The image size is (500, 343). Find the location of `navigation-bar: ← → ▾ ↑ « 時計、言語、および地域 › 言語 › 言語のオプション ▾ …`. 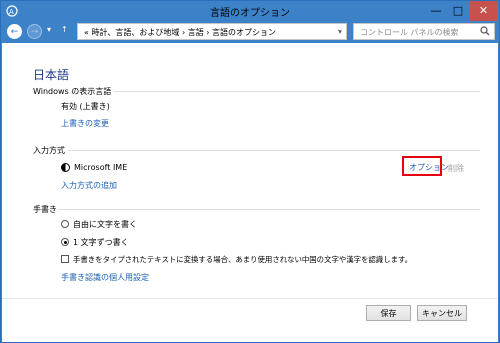

navigation-bar: ← → ▾ ↑ « 時計、言語、および地域 › 言語 › 言語のオプション ▾ … is located at coordinates (250, 32).